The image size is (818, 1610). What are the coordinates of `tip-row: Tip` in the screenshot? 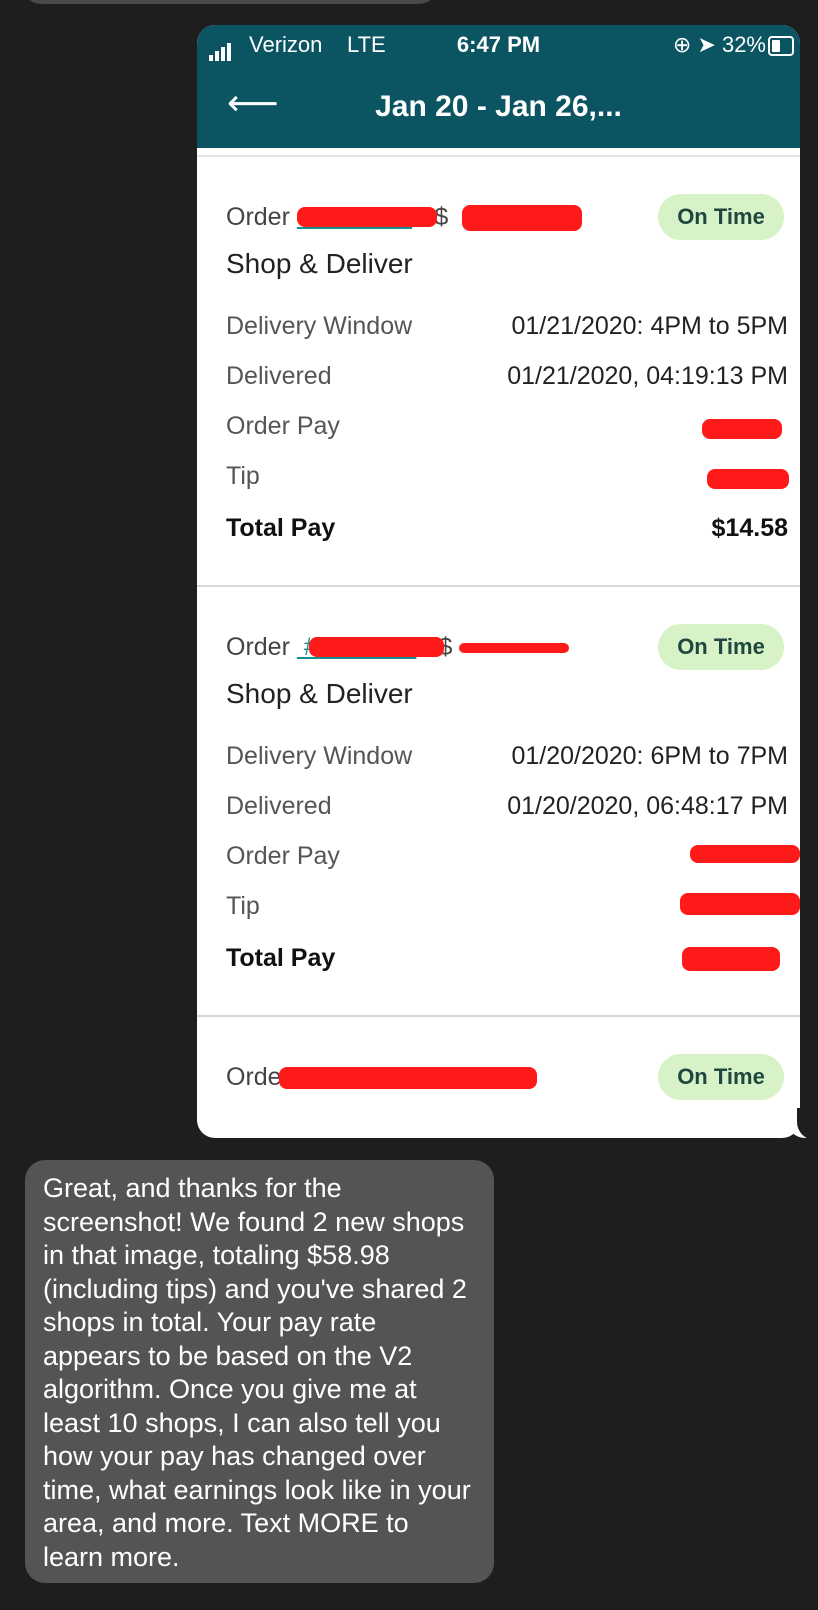 It's located at (507, 478).